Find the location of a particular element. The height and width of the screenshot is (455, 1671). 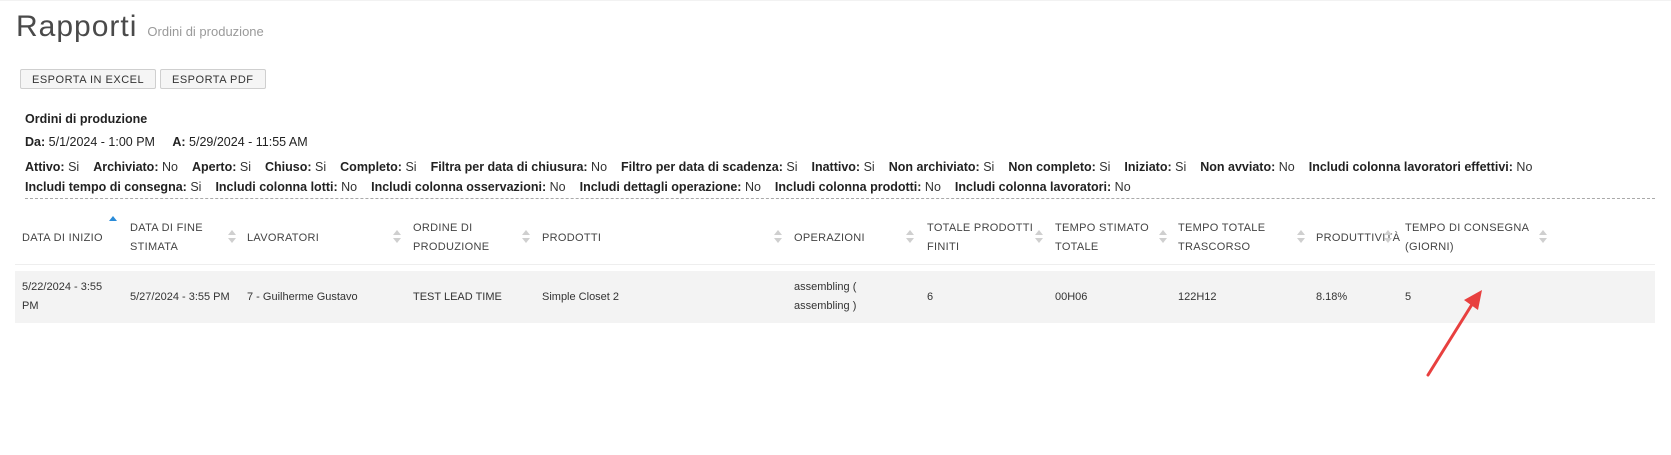

filter-item: Filtra per data di chiusura: No is located at coordinates (519, 167).